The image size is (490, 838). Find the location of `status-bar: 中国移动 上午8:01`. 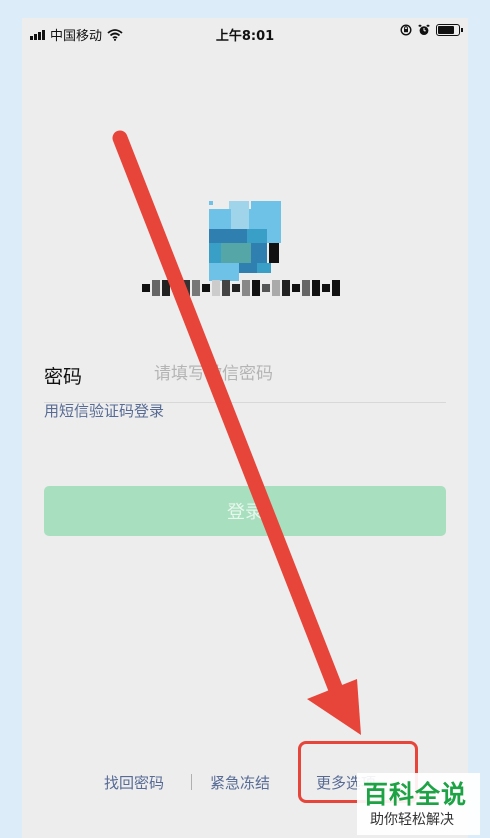

status-bar: 中国移动 上午8:01 is located at coordinates (245, 33).